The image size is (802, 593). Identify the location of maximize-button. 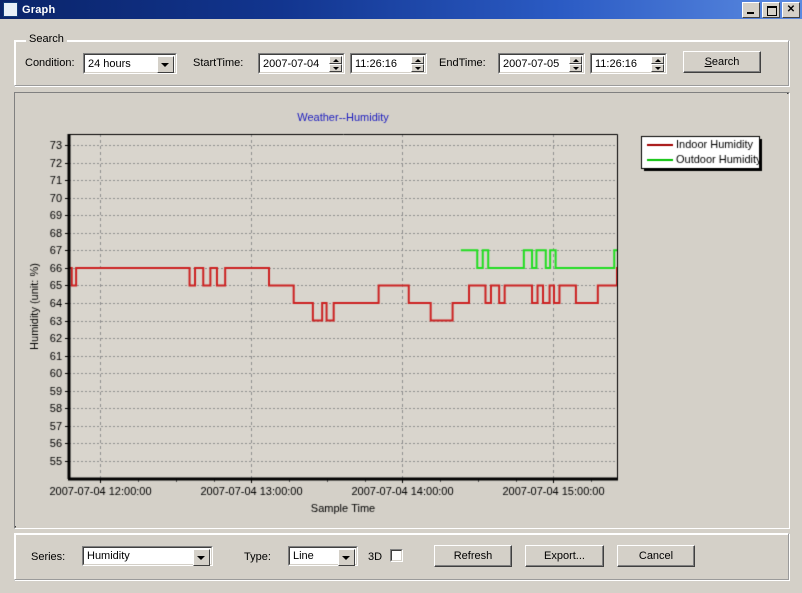
(771, 10).